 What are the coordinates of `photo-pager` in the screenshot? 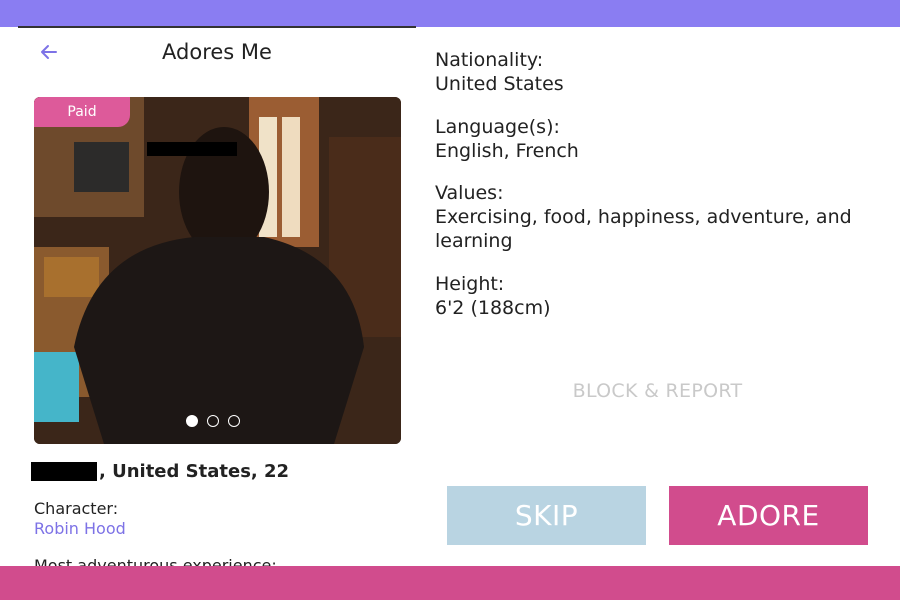 It's located at (213, 421).